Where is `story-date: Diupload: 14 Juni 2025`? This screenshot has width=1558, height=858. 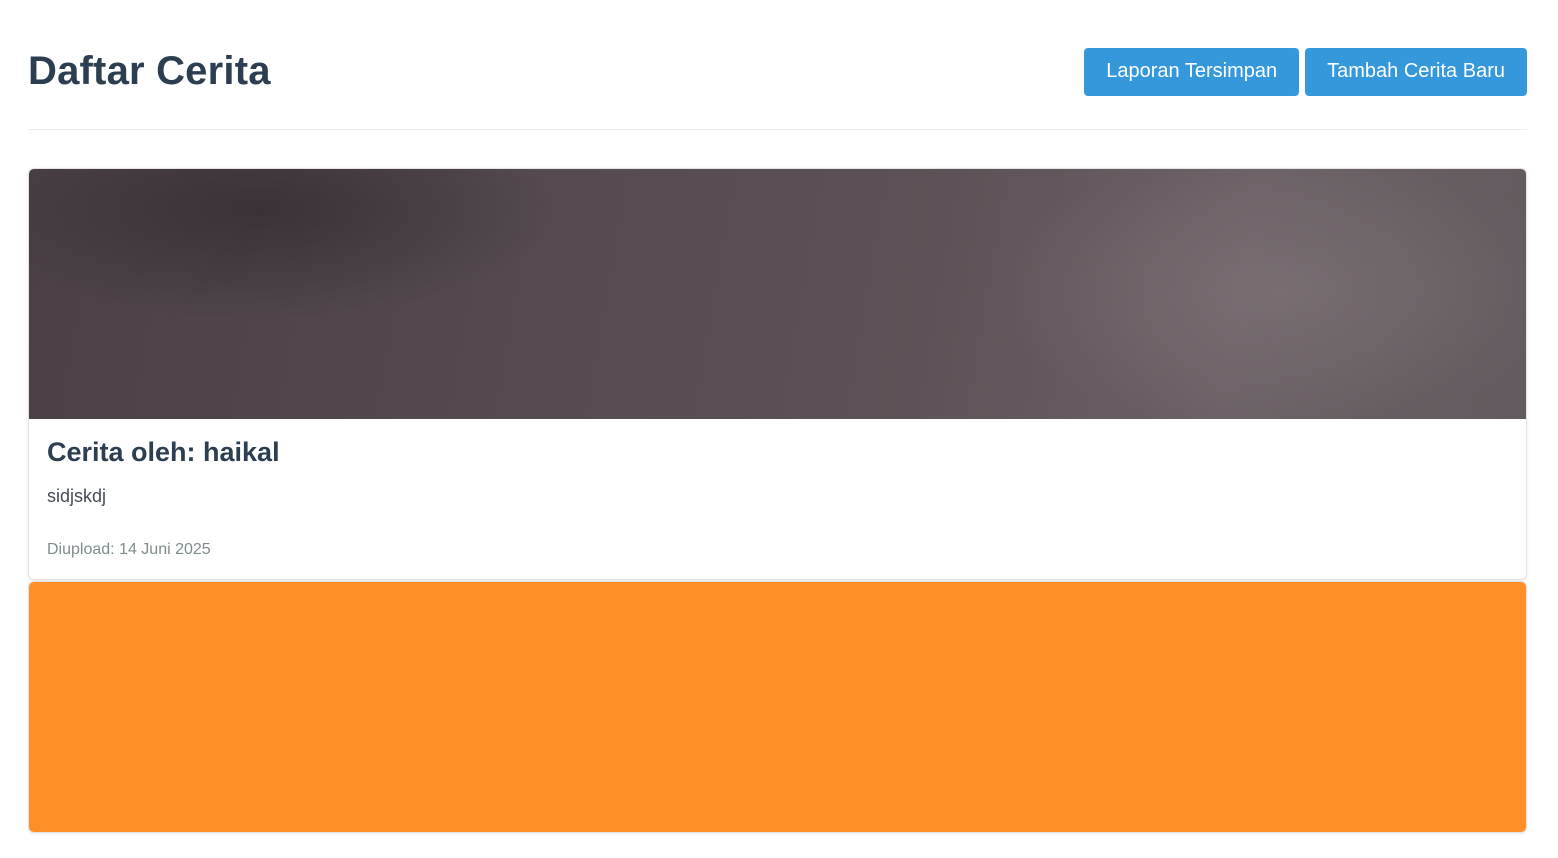 story-date: Diupload: 14 Juni 2025 is located at coordinates (129, 549).